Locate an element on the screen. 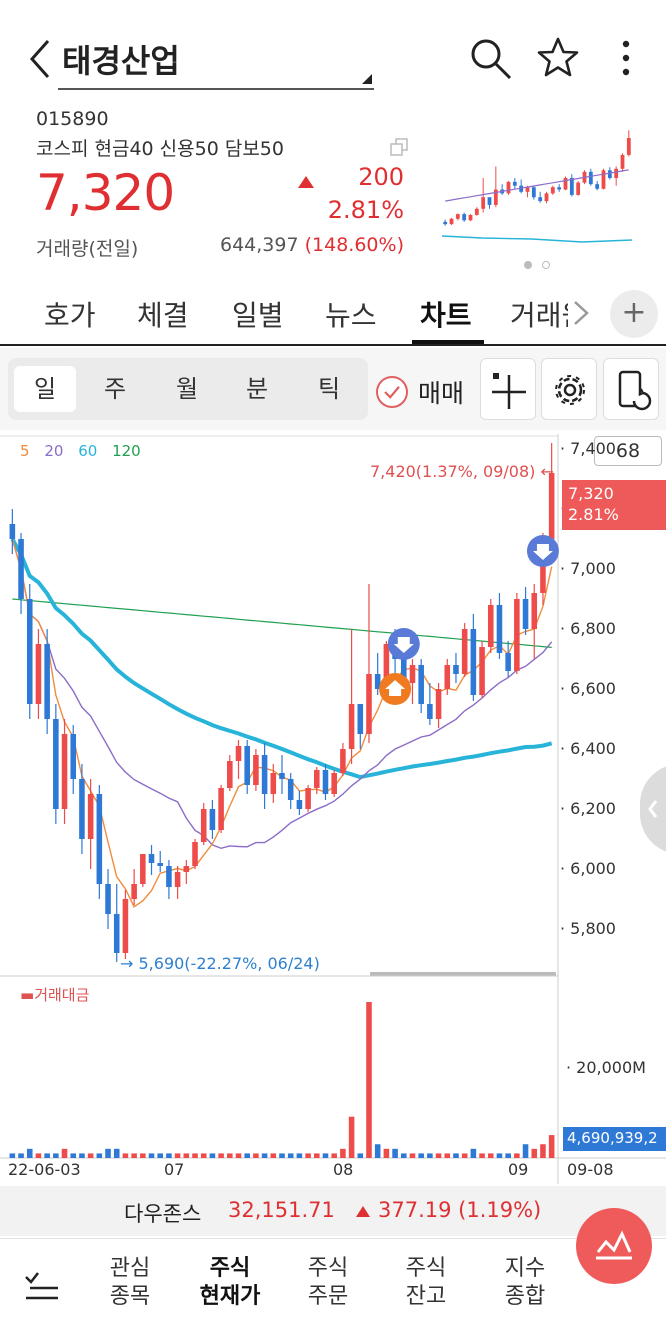  volume-legend-text: 거래대금 is located at coordinates (62, 995).